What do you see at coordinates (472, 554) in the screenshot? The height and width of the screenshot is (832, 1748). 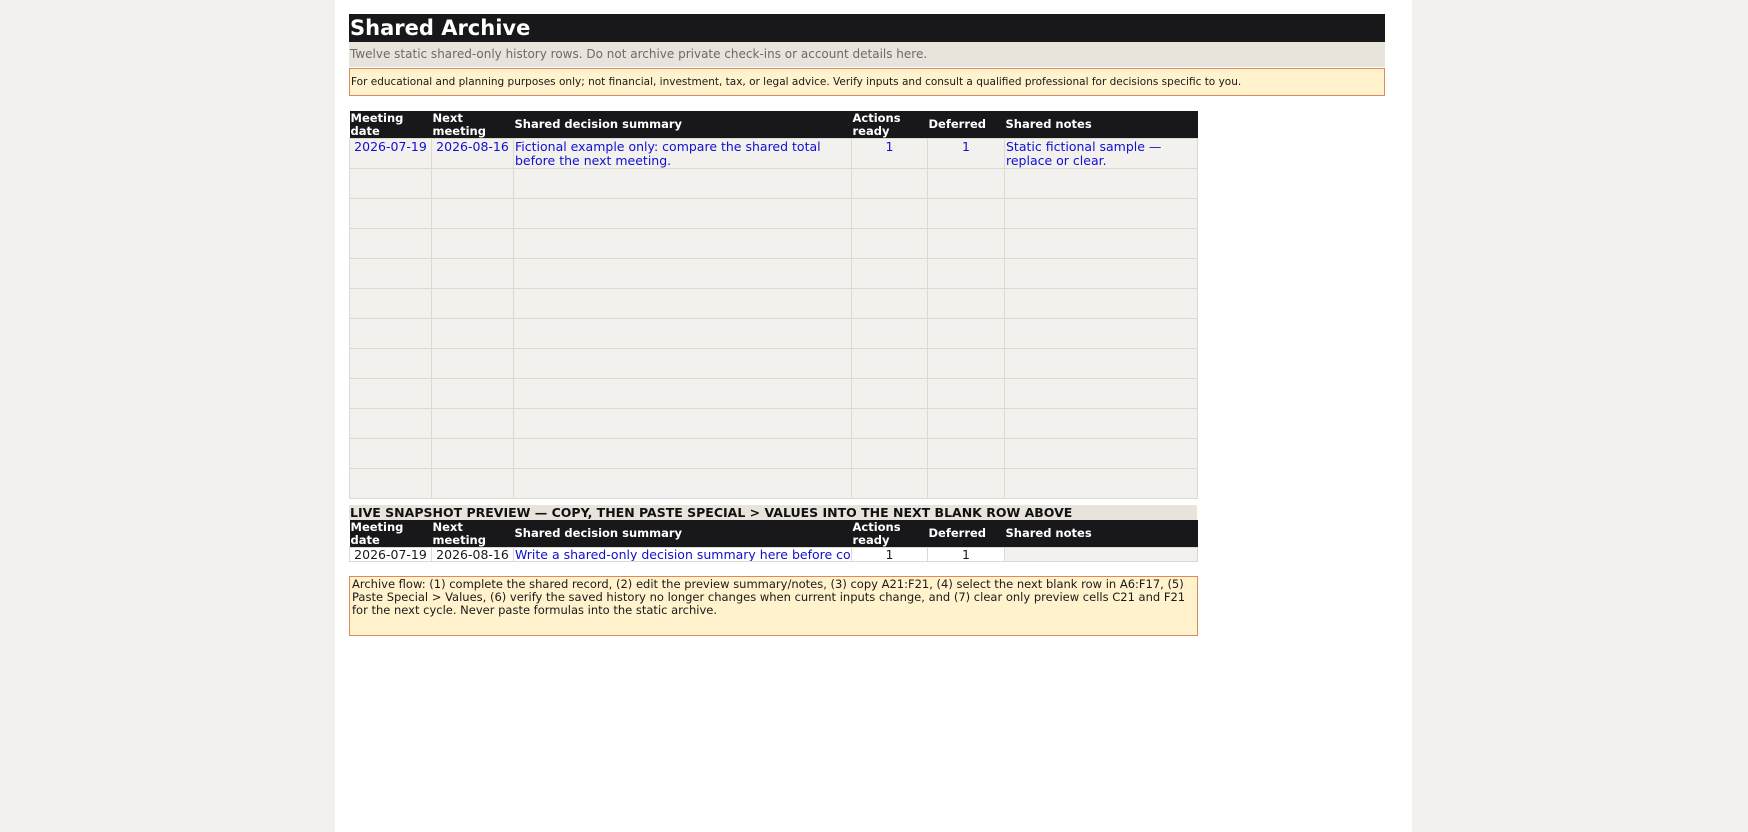 I see `preview-next-meeting-cell: 2026-08-16` at bounding box center [472, 554].